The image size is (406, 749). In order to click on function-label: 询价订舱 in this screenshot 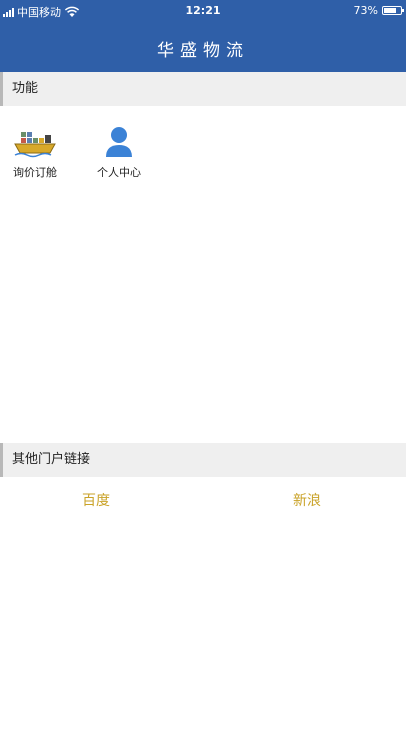, I will do `click(35, 172)`.